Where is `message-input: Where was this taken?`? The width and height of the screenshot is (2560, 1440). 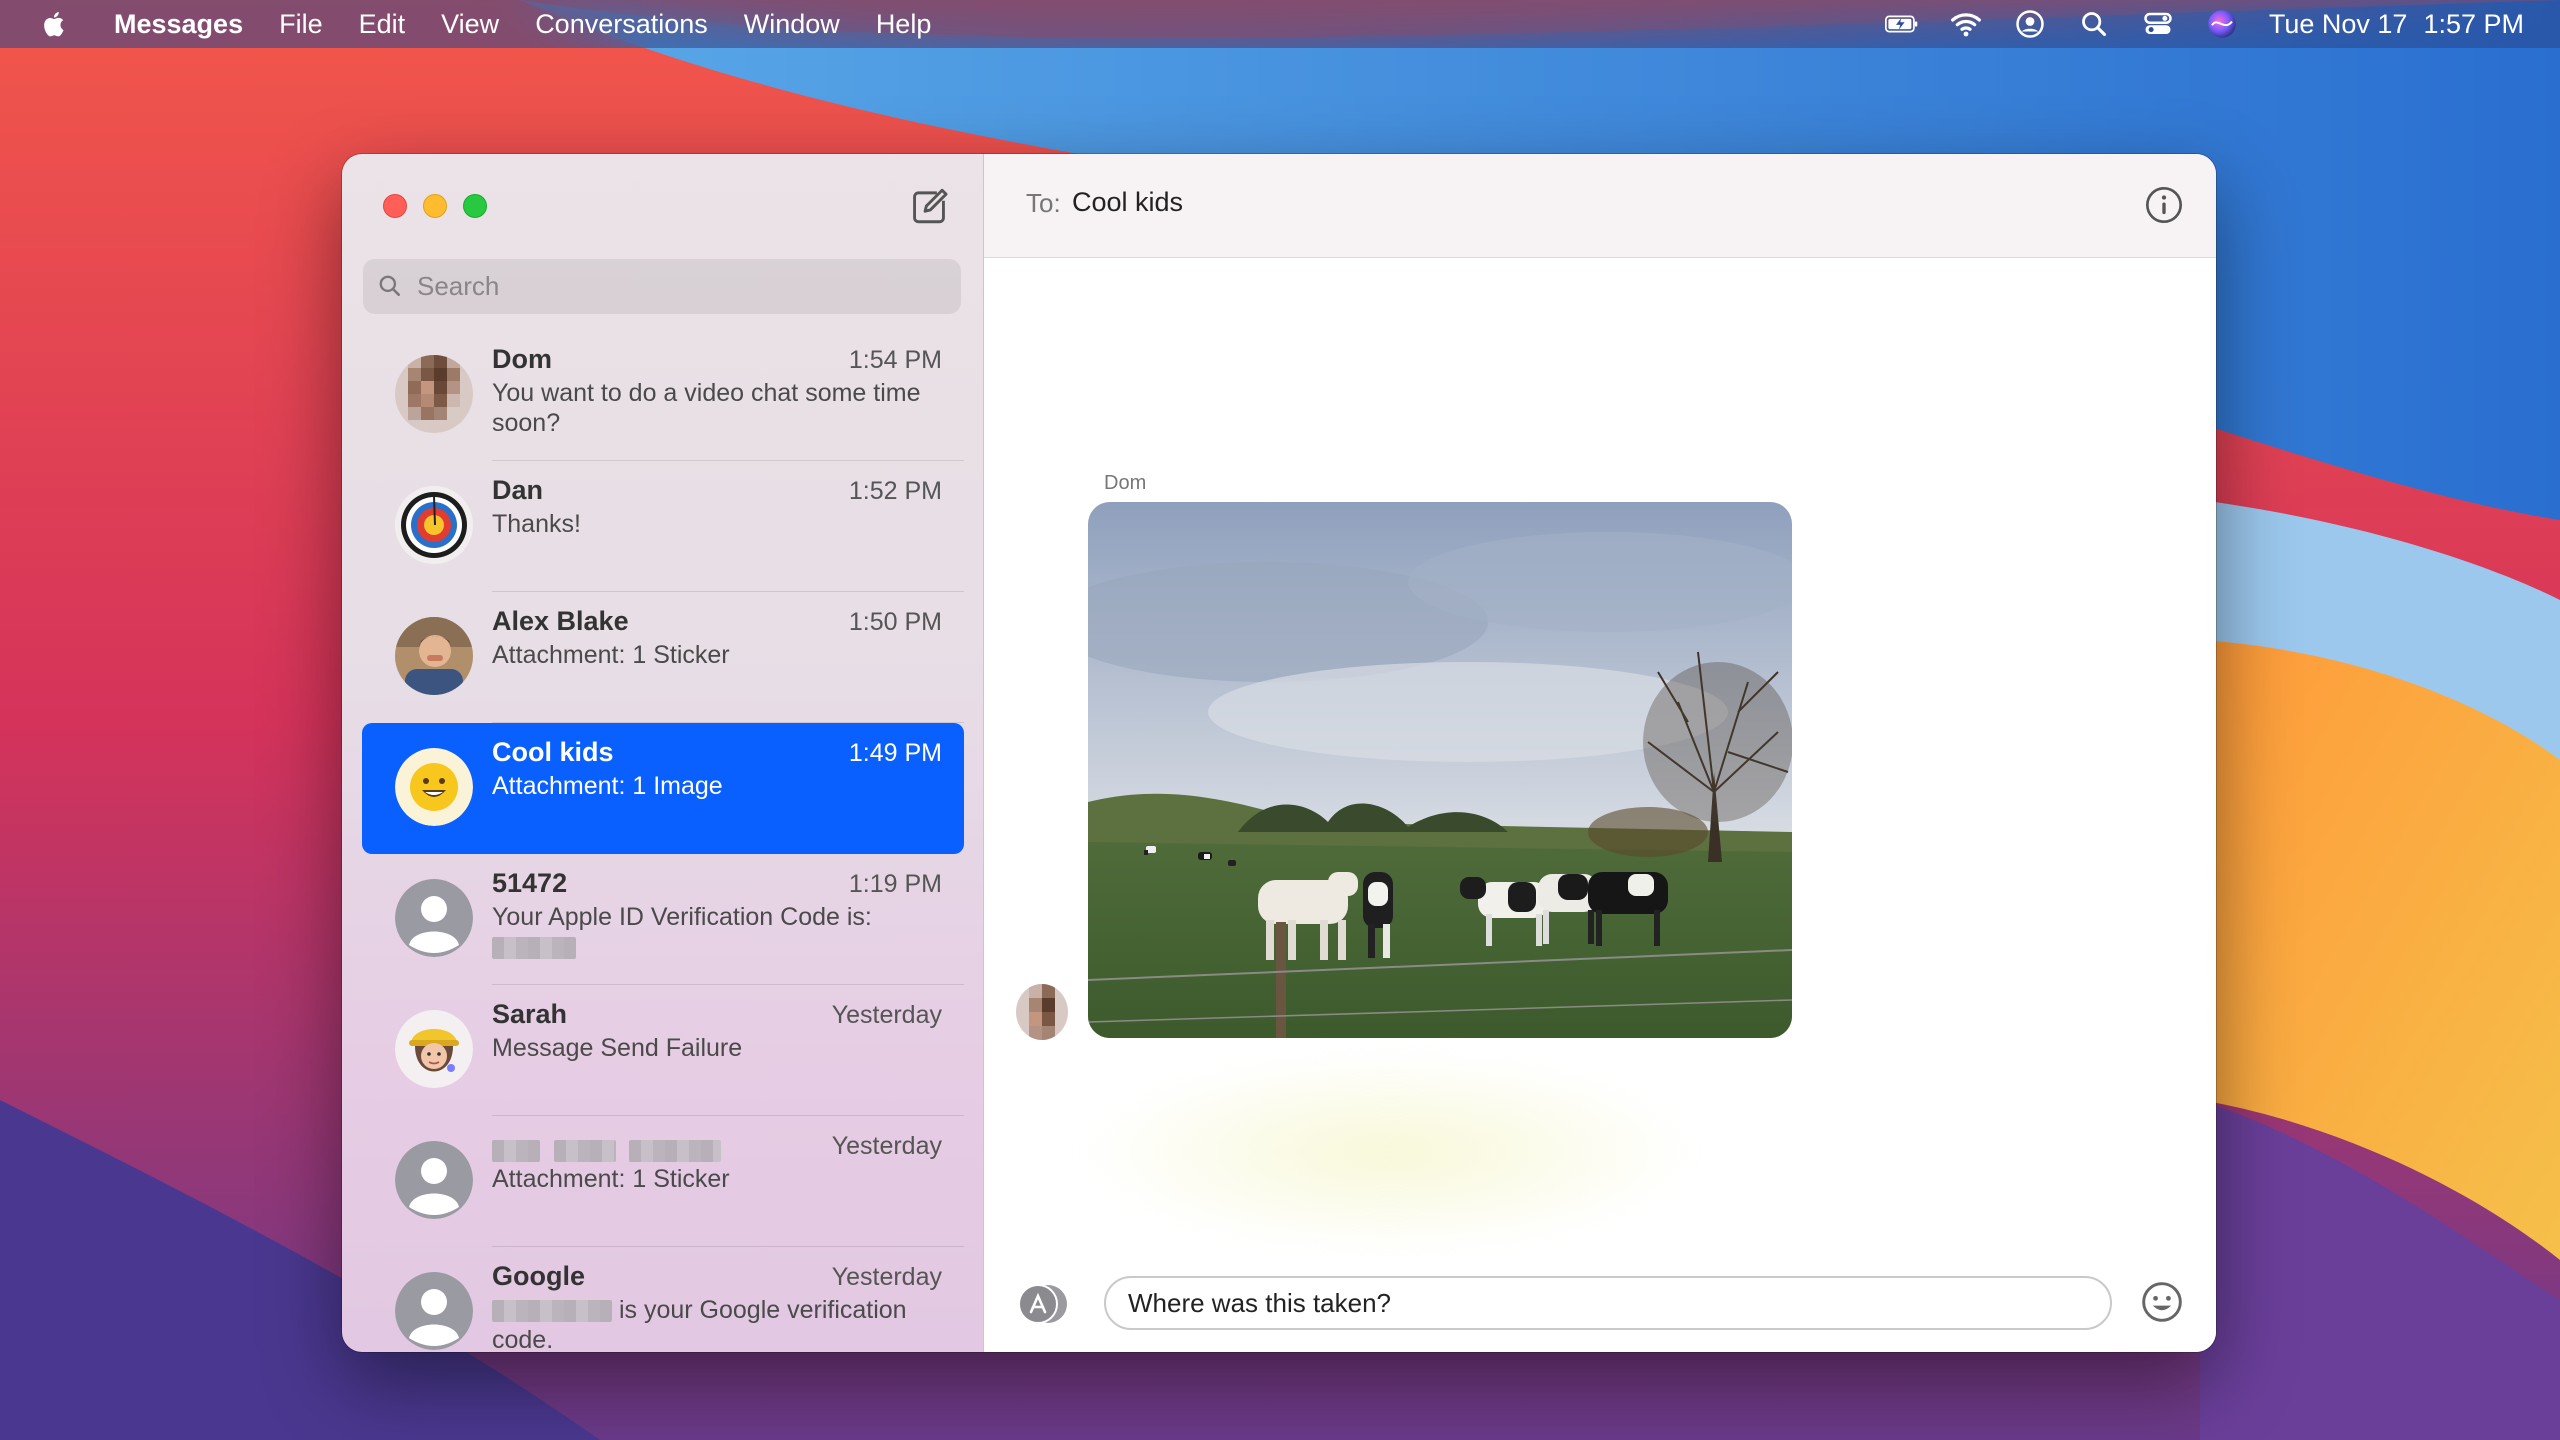 message-input: Where was this taken? is located at coordinates (1608, 1303).